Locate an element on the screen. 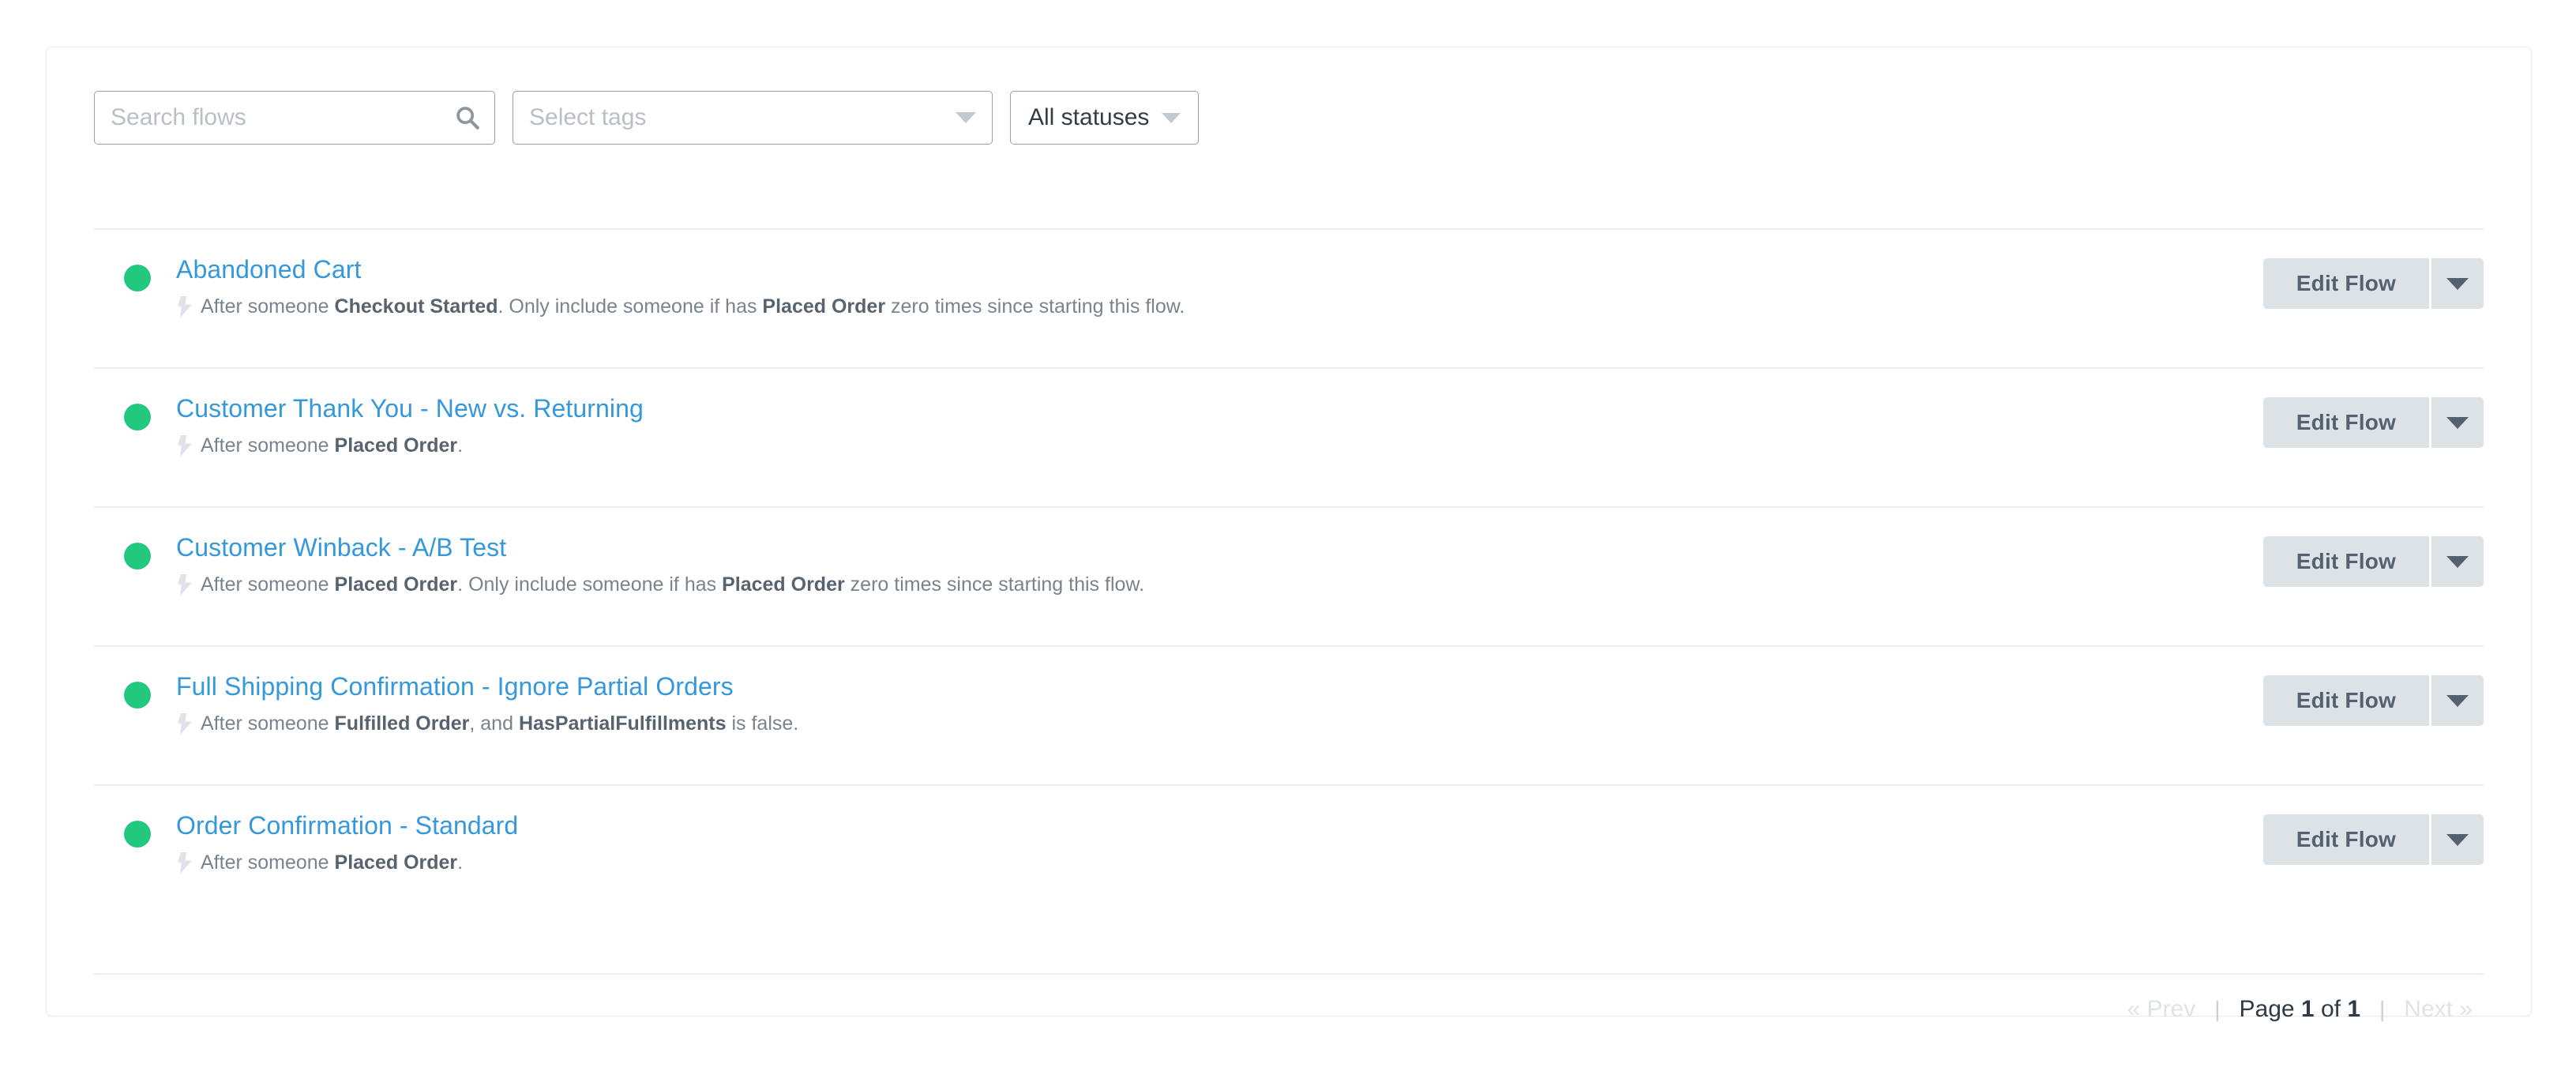  tags-select-placeholder: Select tags is located at coordinates (588, 117).